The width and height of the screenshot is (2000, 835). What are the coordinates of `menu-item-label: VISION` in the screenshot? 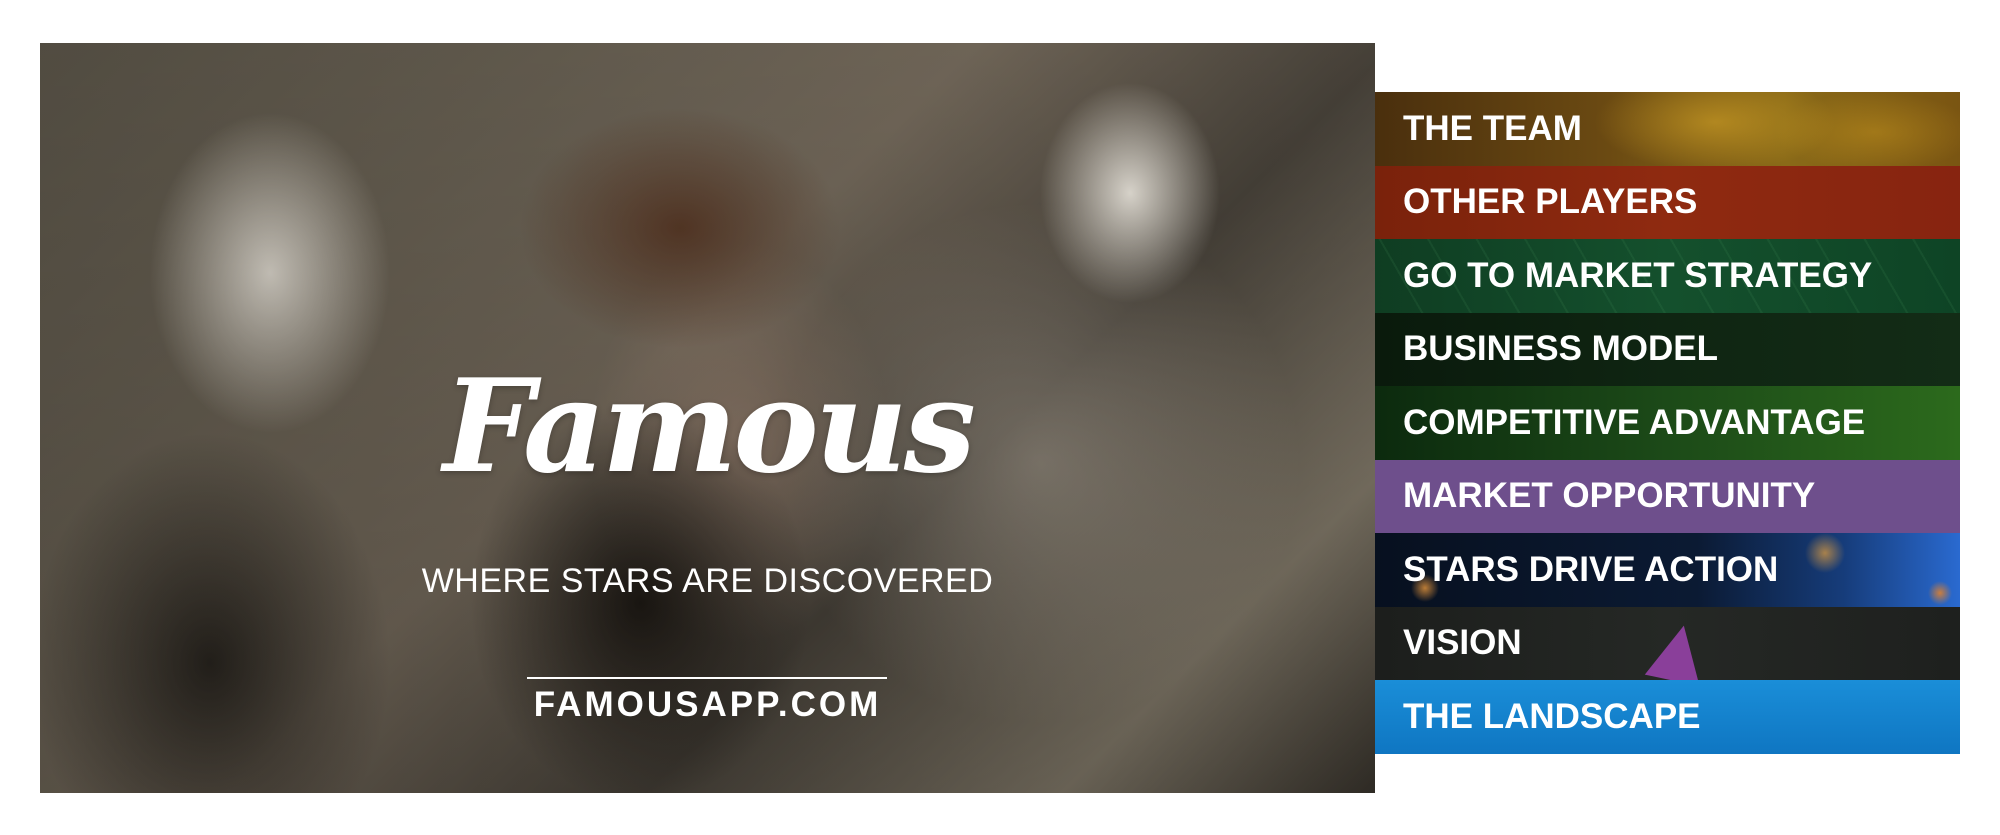 It's located at (1462, 643).